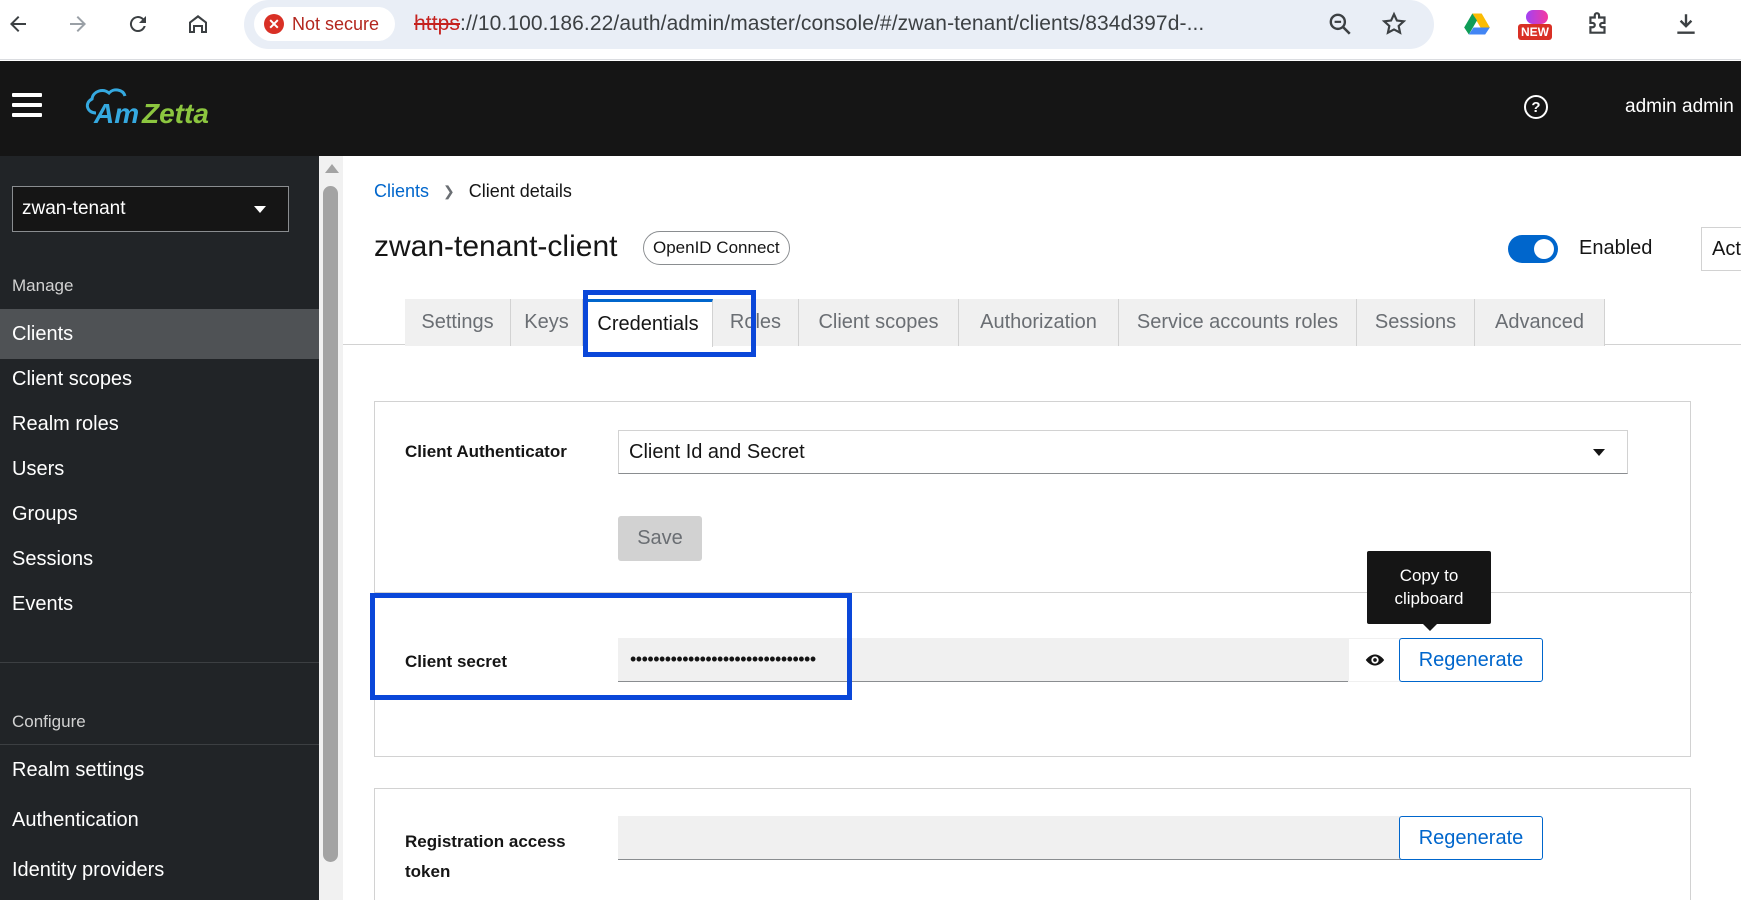 This screenshot has height=900, width=1741. I want to click on tooltip-line-2: clipboard, so click(1429, 598).